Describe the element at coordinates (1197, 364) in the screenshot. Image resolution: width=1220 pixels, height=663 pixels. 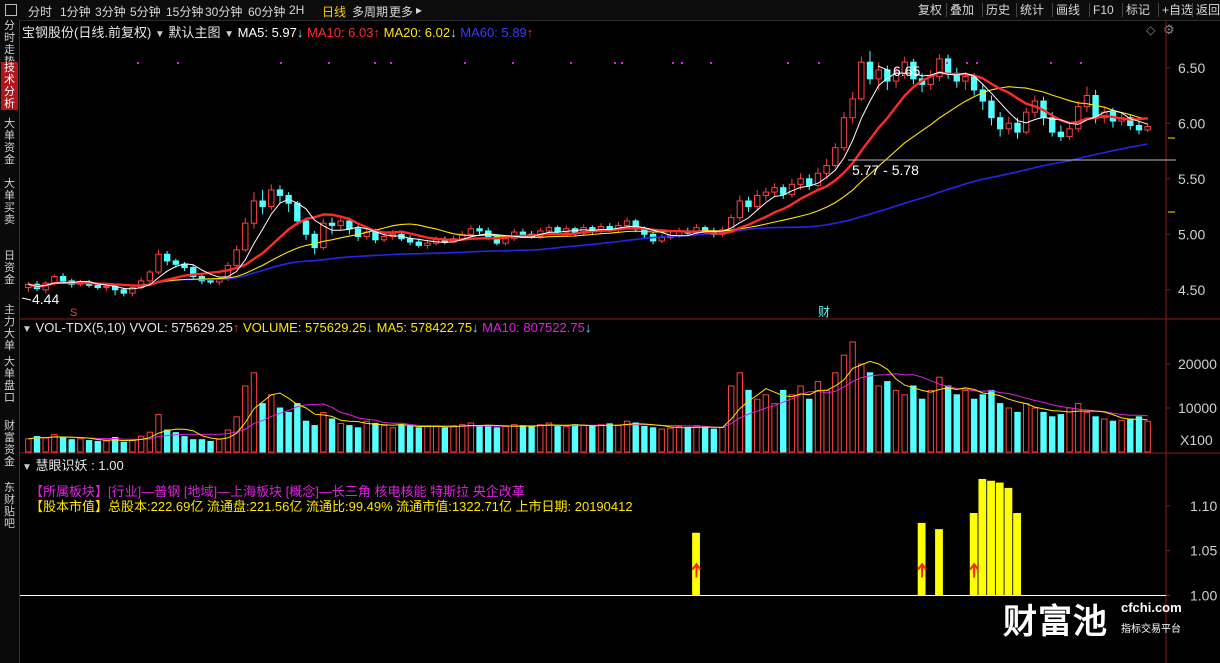
I see `volume-axis-label: 20000` at that location.